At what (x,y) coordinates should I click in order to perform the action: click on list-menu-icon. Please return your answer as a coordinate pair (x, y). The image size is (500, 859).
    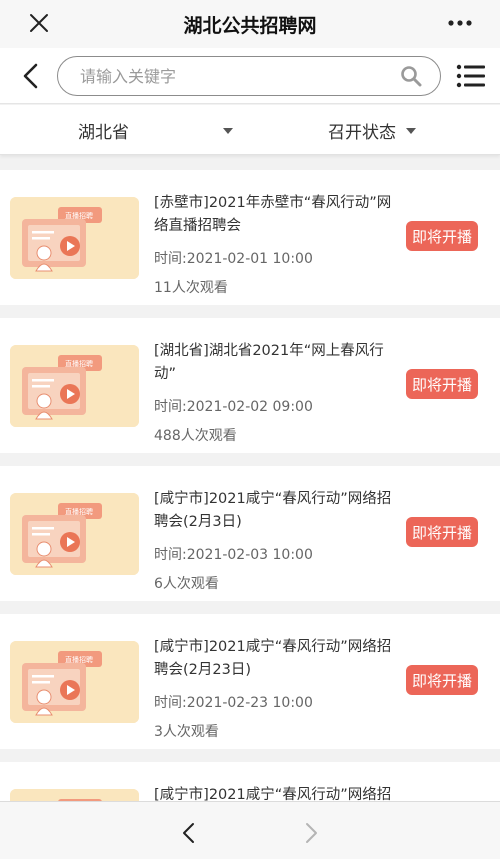
    Looking at the image, I should click on (471, 76).